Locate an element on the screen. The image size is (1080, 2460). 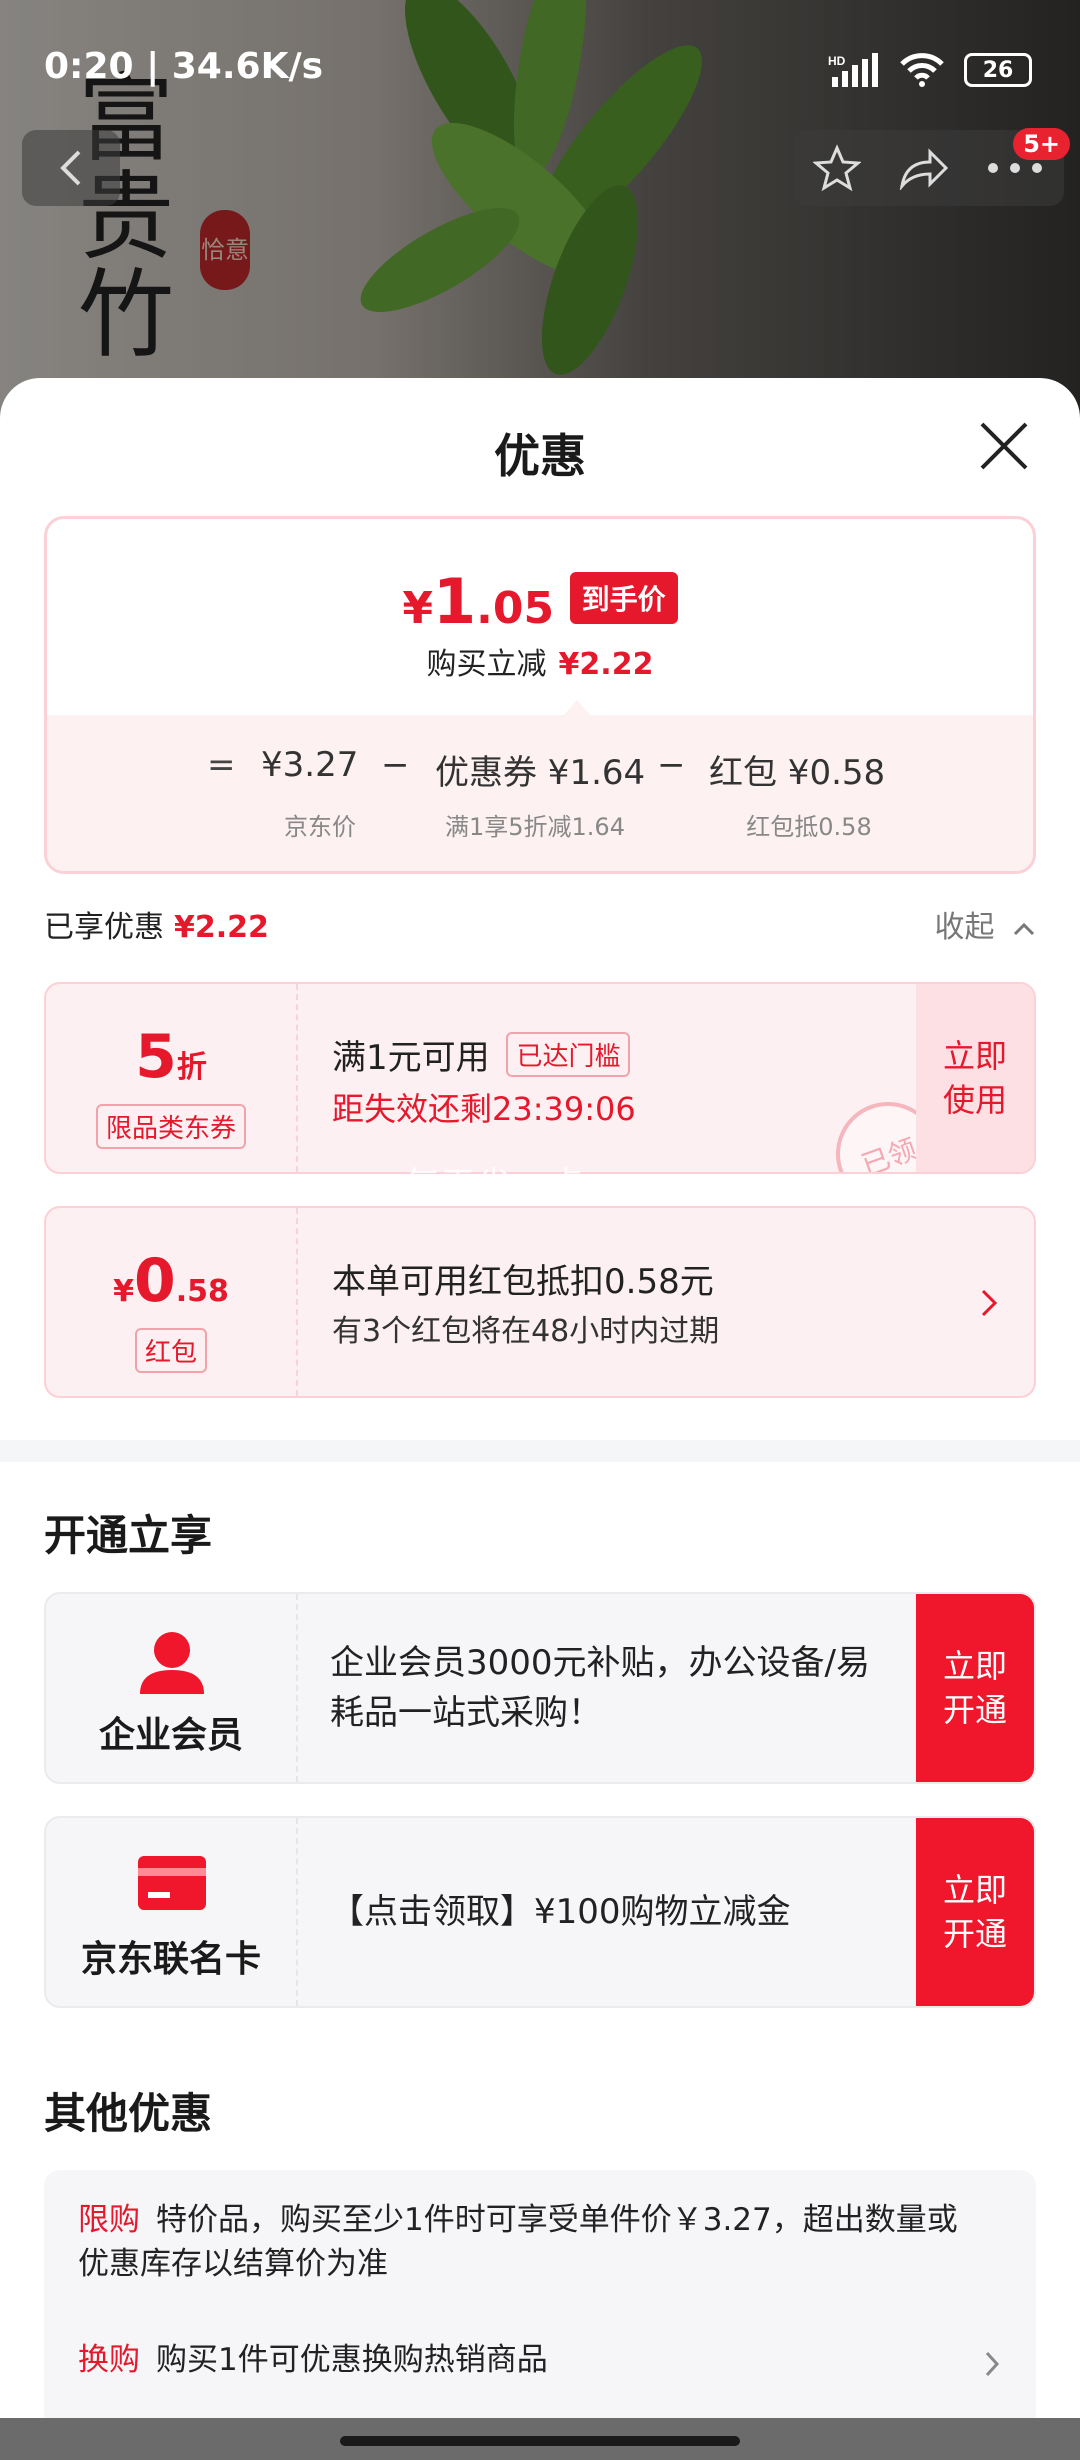
coupon-value-panel: 5折 限品类东券 is located at coordinates (172, 1078).